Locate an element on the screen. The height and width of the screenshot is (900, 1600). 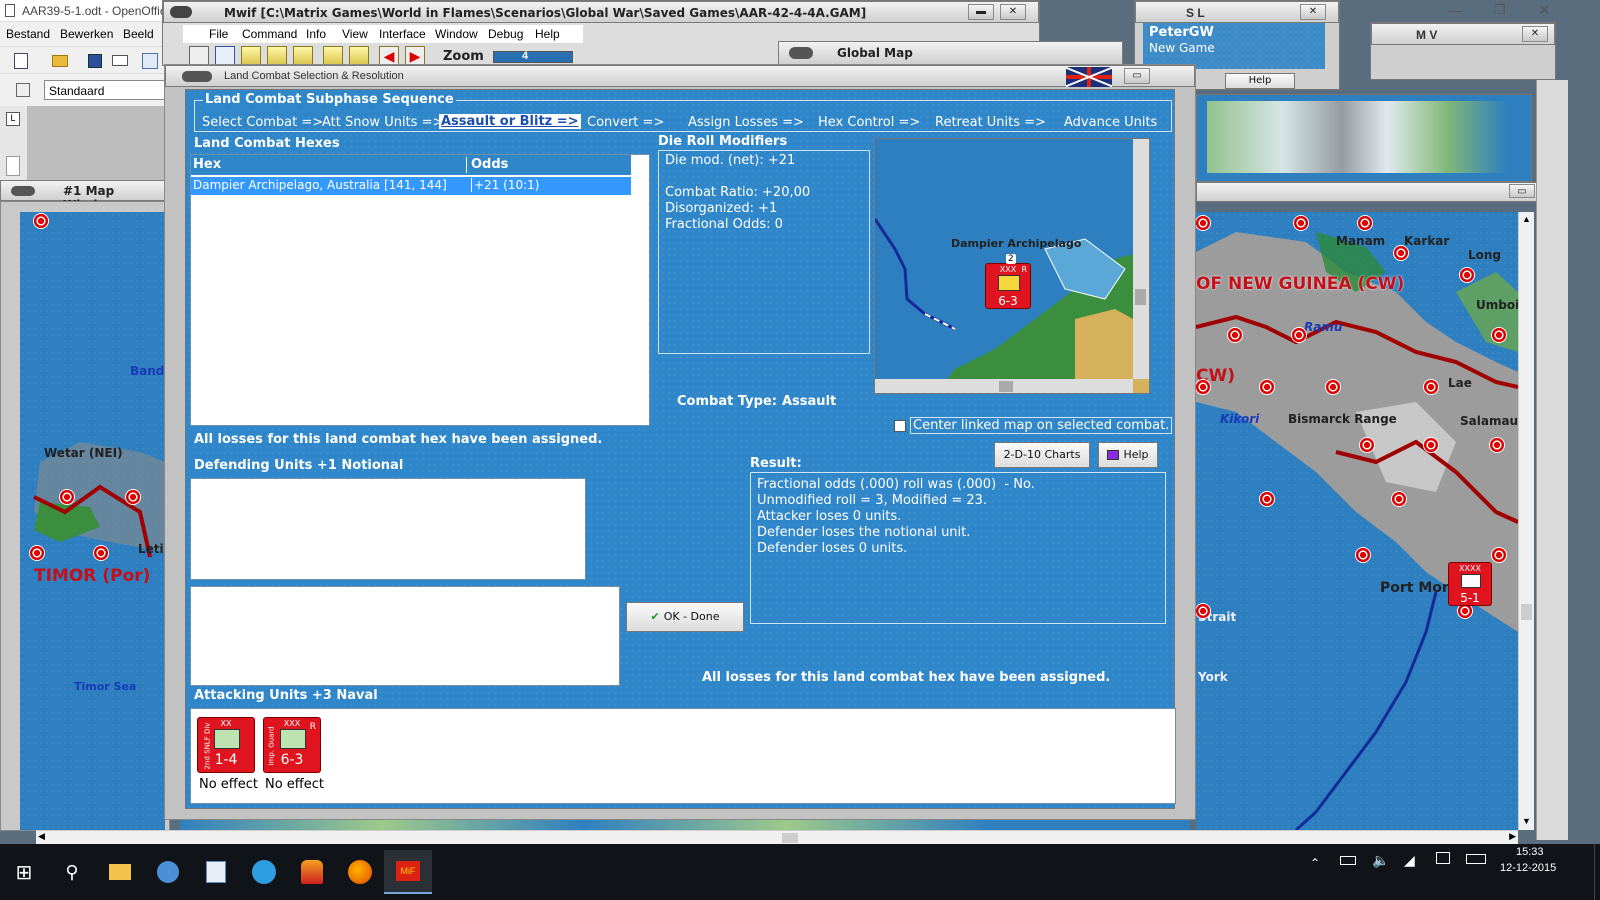
wifi-icon: ◢ is located at coordinates (1409, 860).